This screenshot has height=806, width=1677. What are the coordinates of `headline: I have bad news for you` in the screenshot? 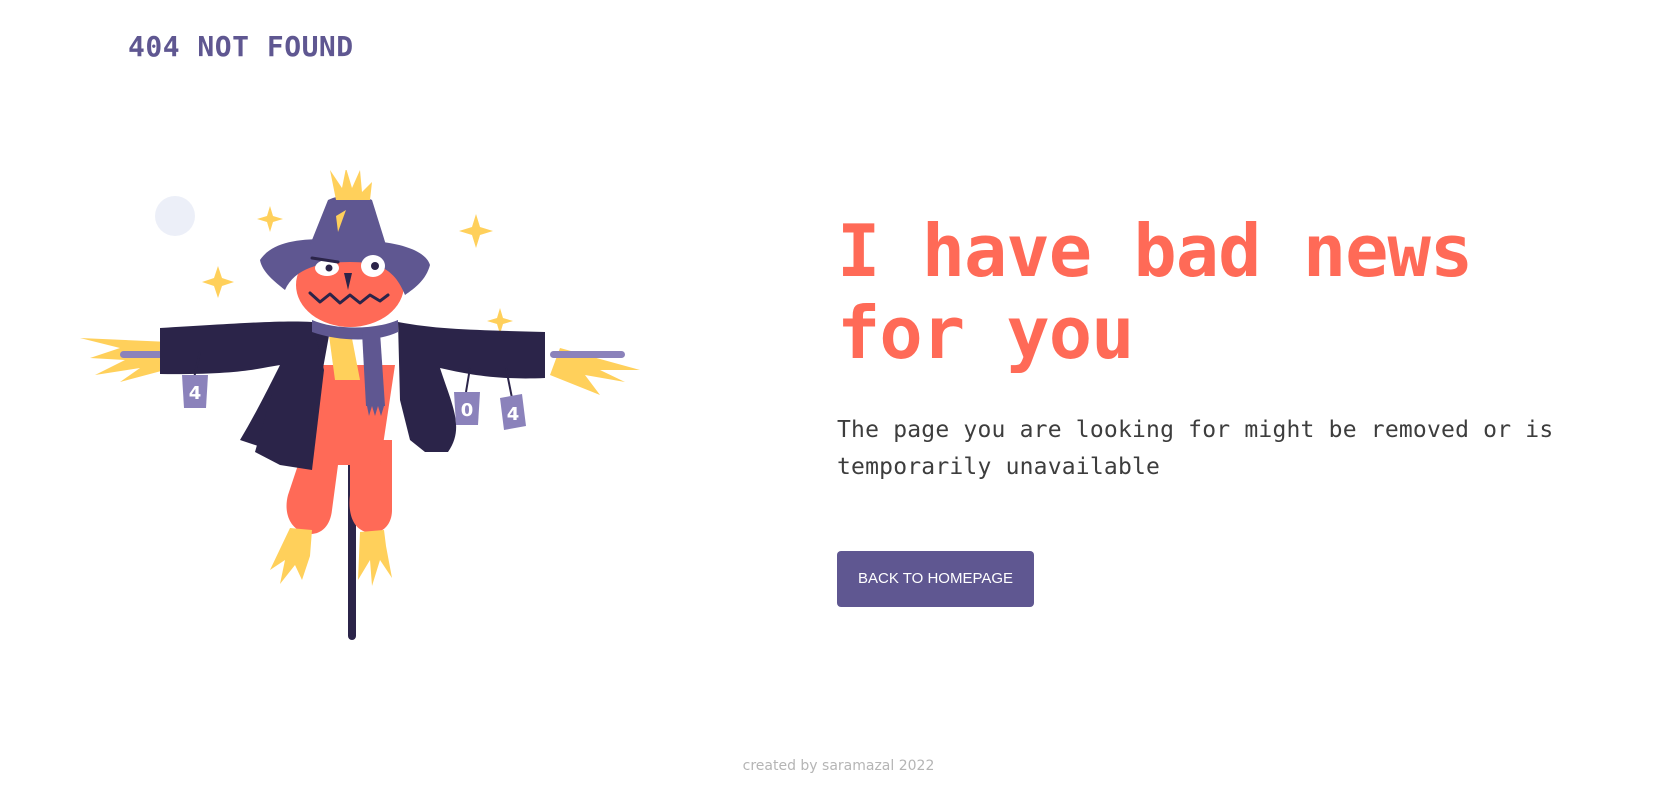 It's located at (1155, 292).